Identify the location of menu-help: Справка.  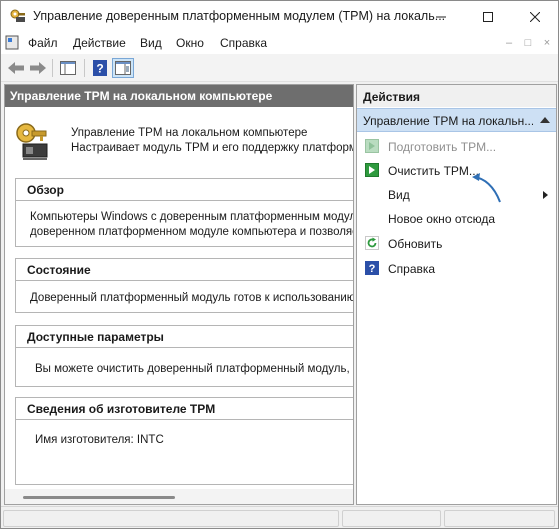
(243, 43).